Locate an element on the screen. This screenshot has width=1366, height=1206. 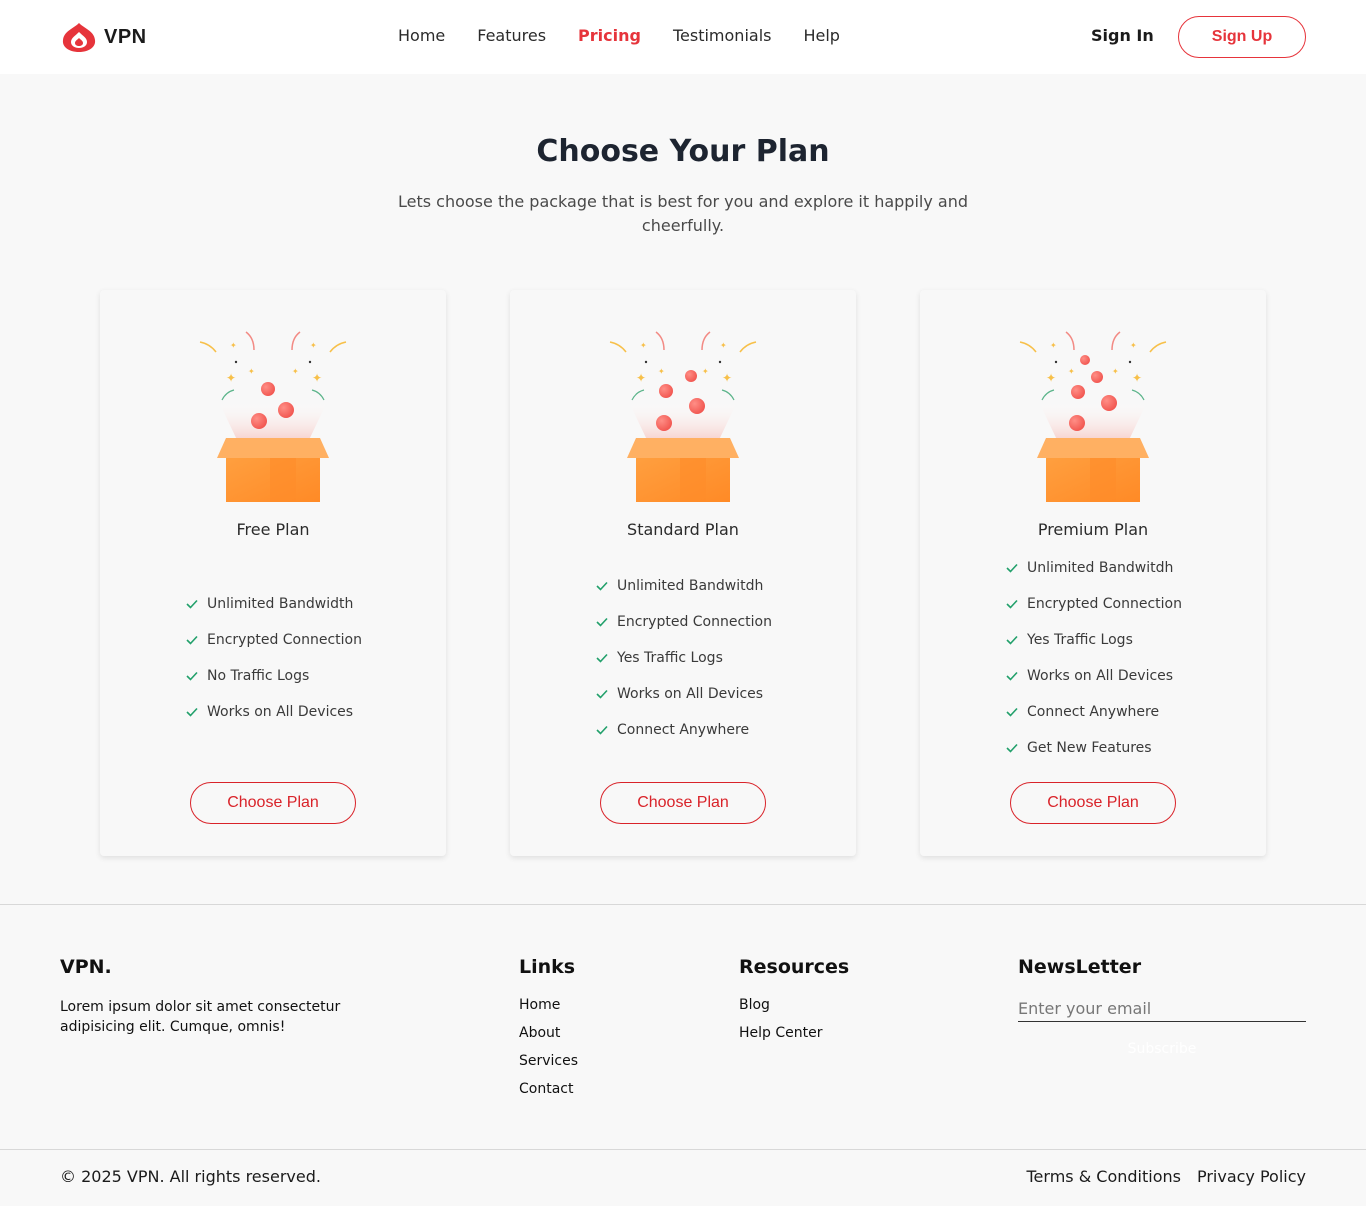
footer-links: Home About Services Contact is located at coordinates (548, 1053).